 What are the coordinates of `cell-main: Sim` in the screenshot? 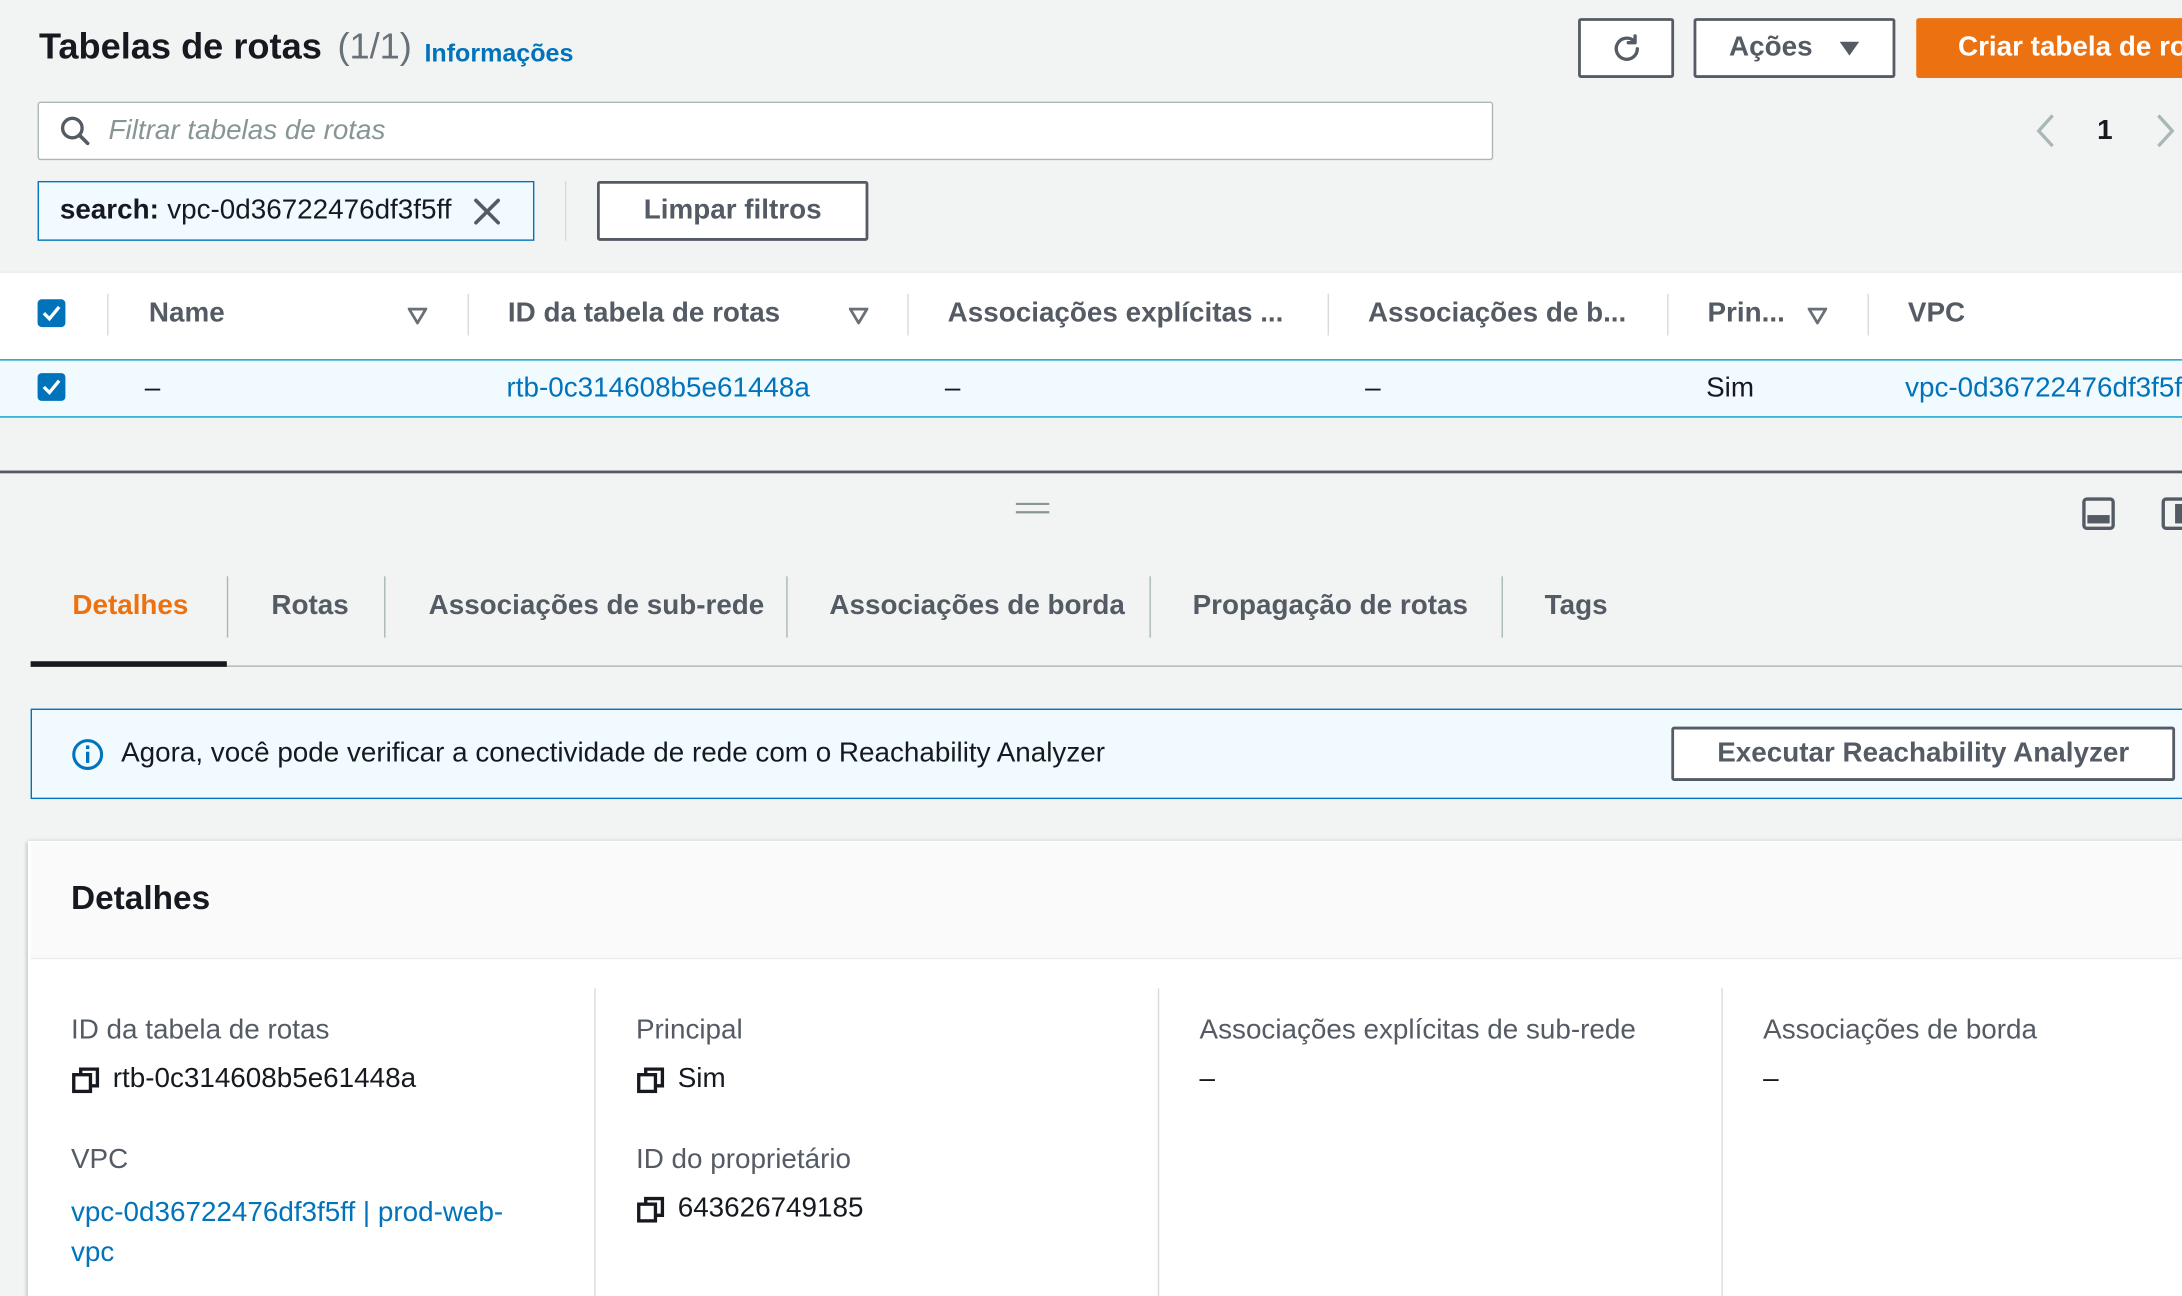 It's located at (1730, 388).